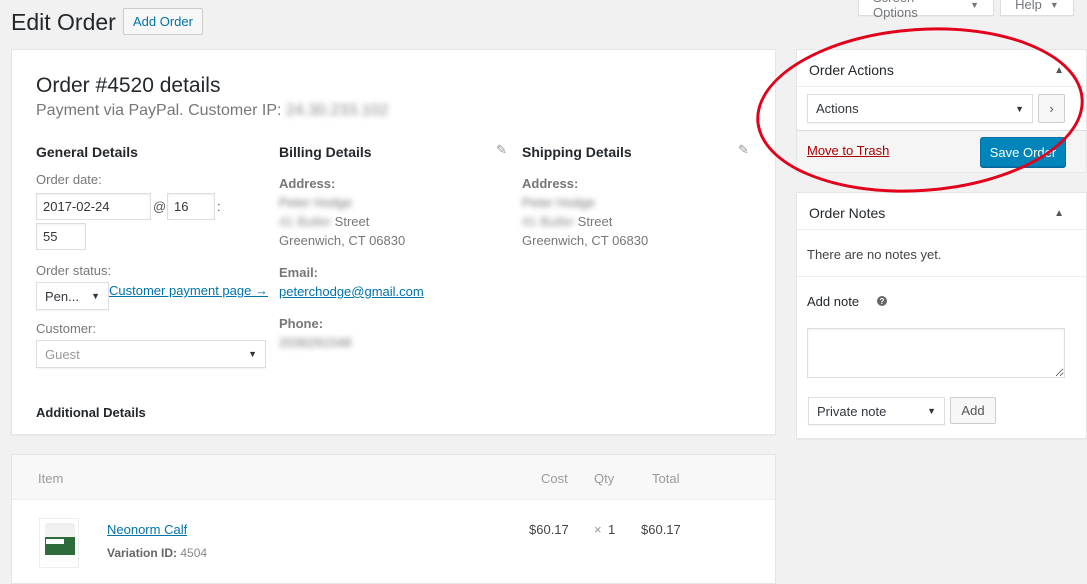 This screenshot has width=1087, height=584. What do you see at coordinates (837, 108) in the screenshot?
I see `order-actions-value: Actions` at bounding box center [837, 108].